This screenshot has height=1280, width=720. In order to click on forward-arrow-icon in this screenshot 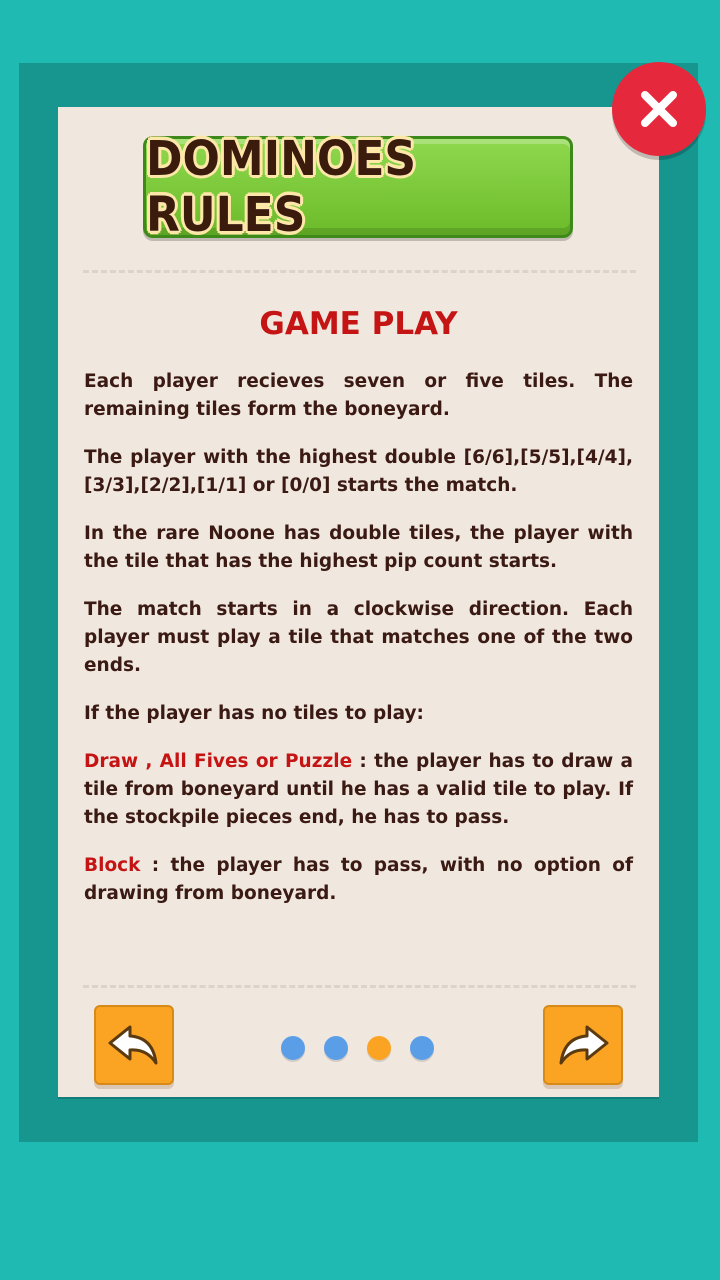, I will do `click(584, 1045)`.